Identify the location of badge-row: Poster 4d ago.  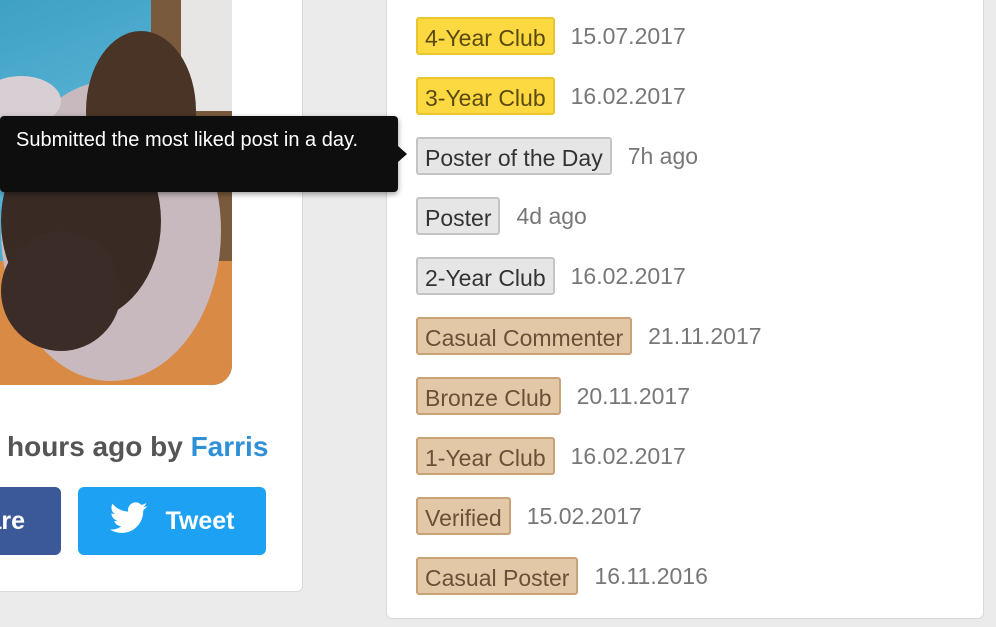
(501, 216).